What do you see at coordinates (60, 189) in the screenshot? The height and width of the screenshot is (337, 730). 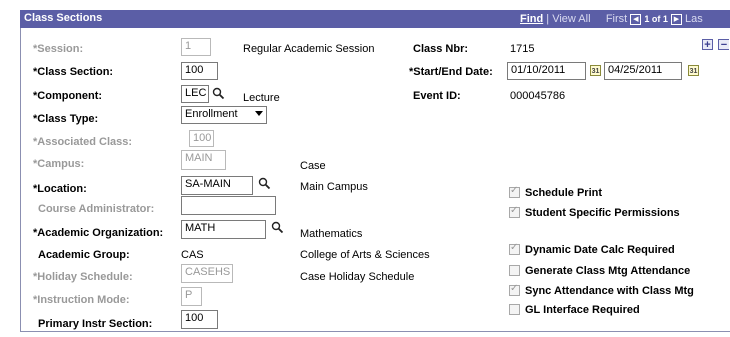 I see `location-label: *Location:` at bounding box center [60, 189].